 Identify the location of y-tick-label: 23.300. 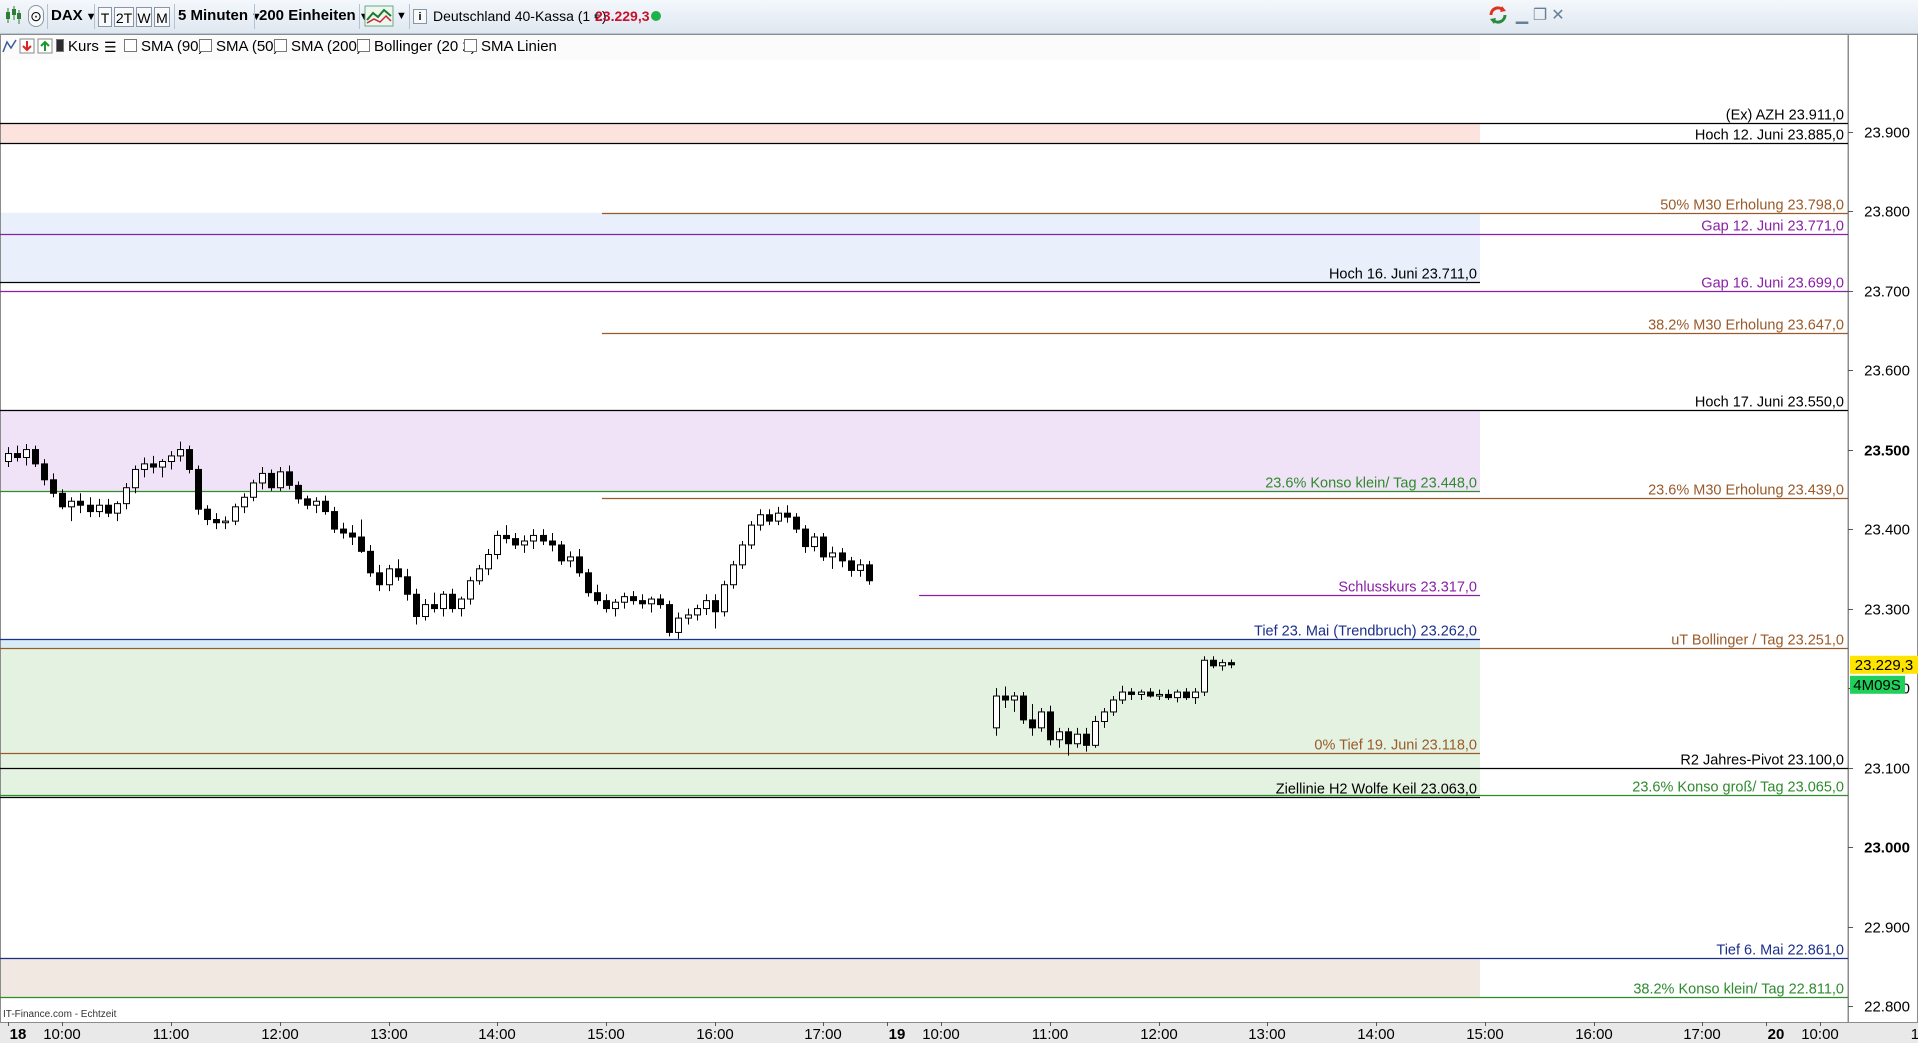
(1887, 610).